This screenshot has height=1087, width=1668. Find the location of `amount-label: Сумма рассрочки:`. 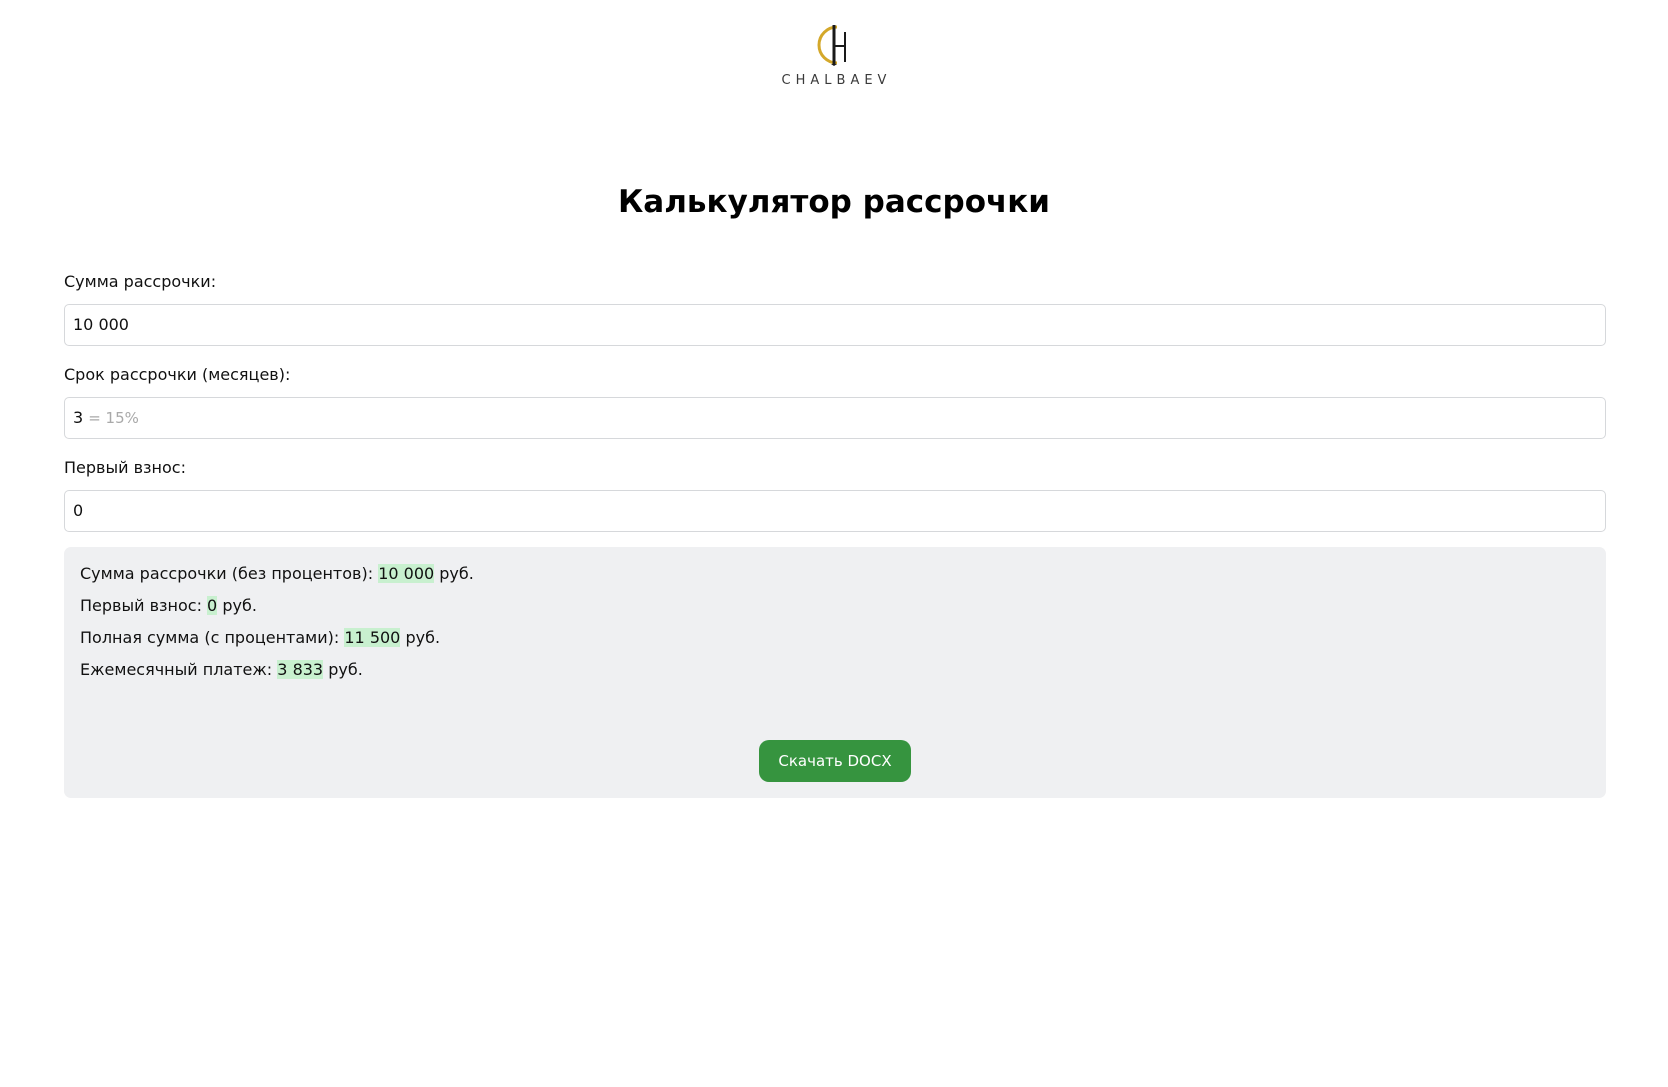

amount-label: Сумма рассрочки: is located at coordinates (140, 281).